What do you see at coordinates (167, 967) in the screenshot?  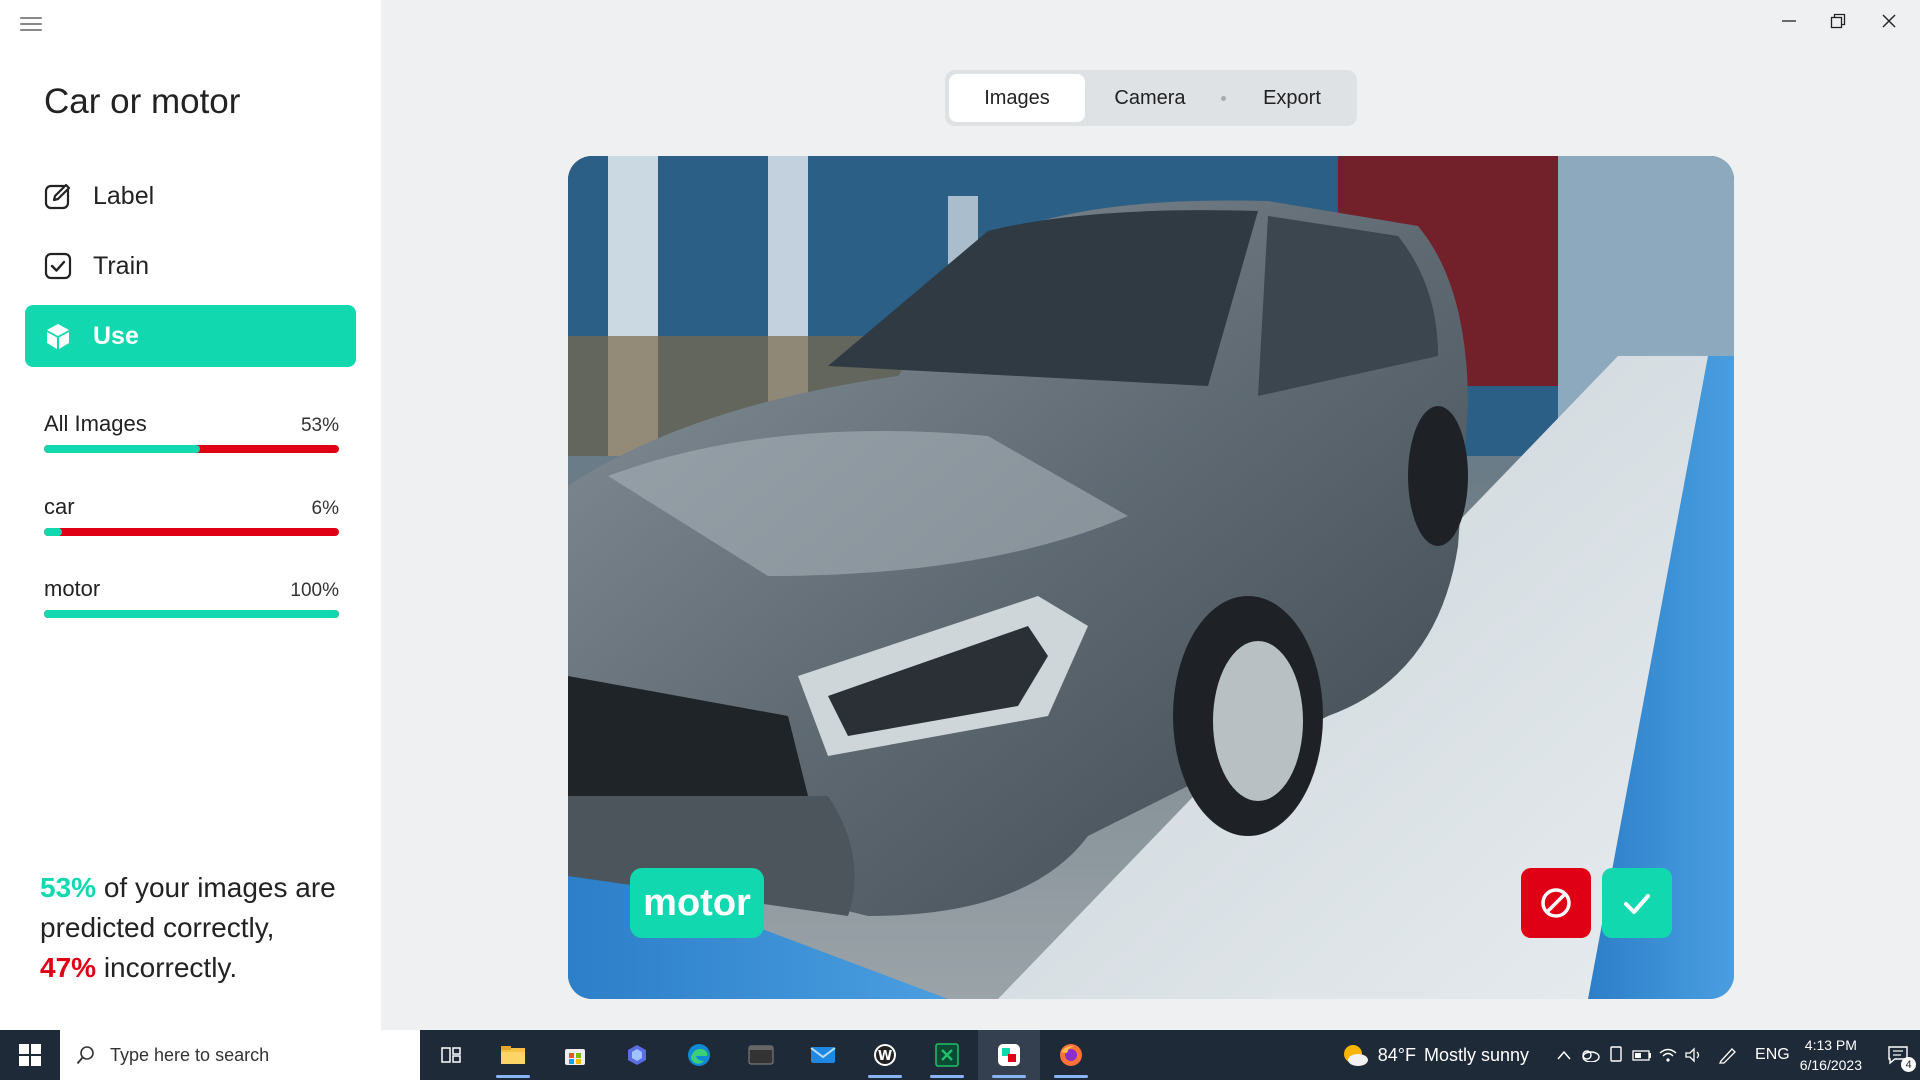 I see `summary-text-3: incorrectly.` at bounding box center [167, 967].